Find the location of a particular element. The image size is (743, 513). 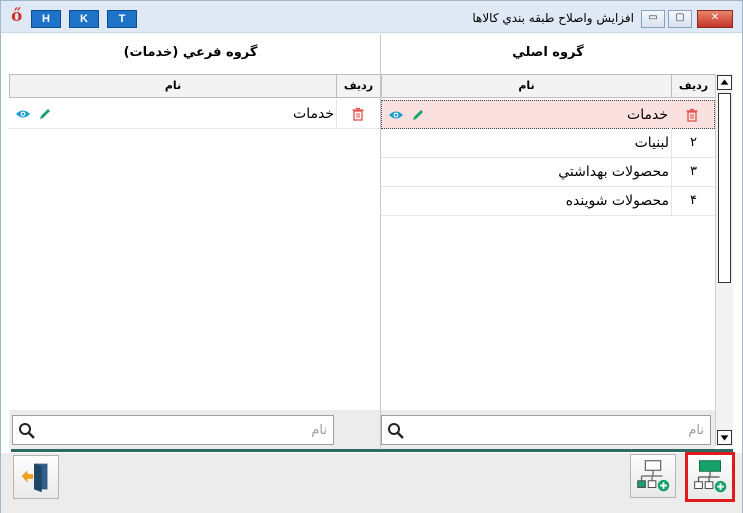

sub-group-search-box is located at coordinates (173, 430).